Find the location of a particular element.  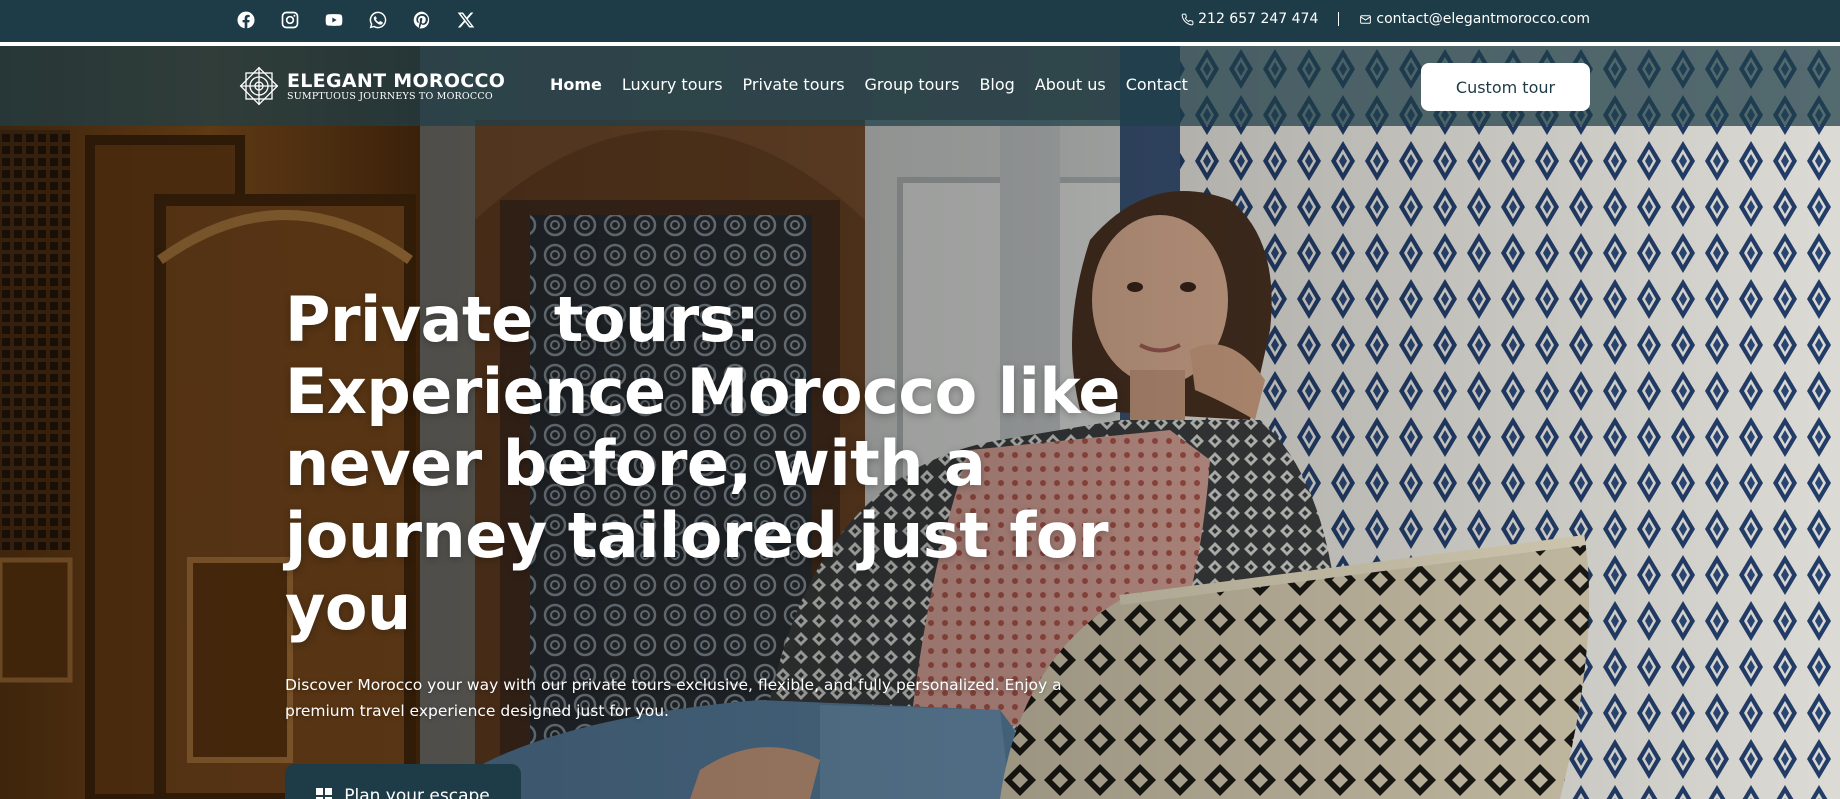

nav-group-tours: Group tours is located at coordinates (912, 84).